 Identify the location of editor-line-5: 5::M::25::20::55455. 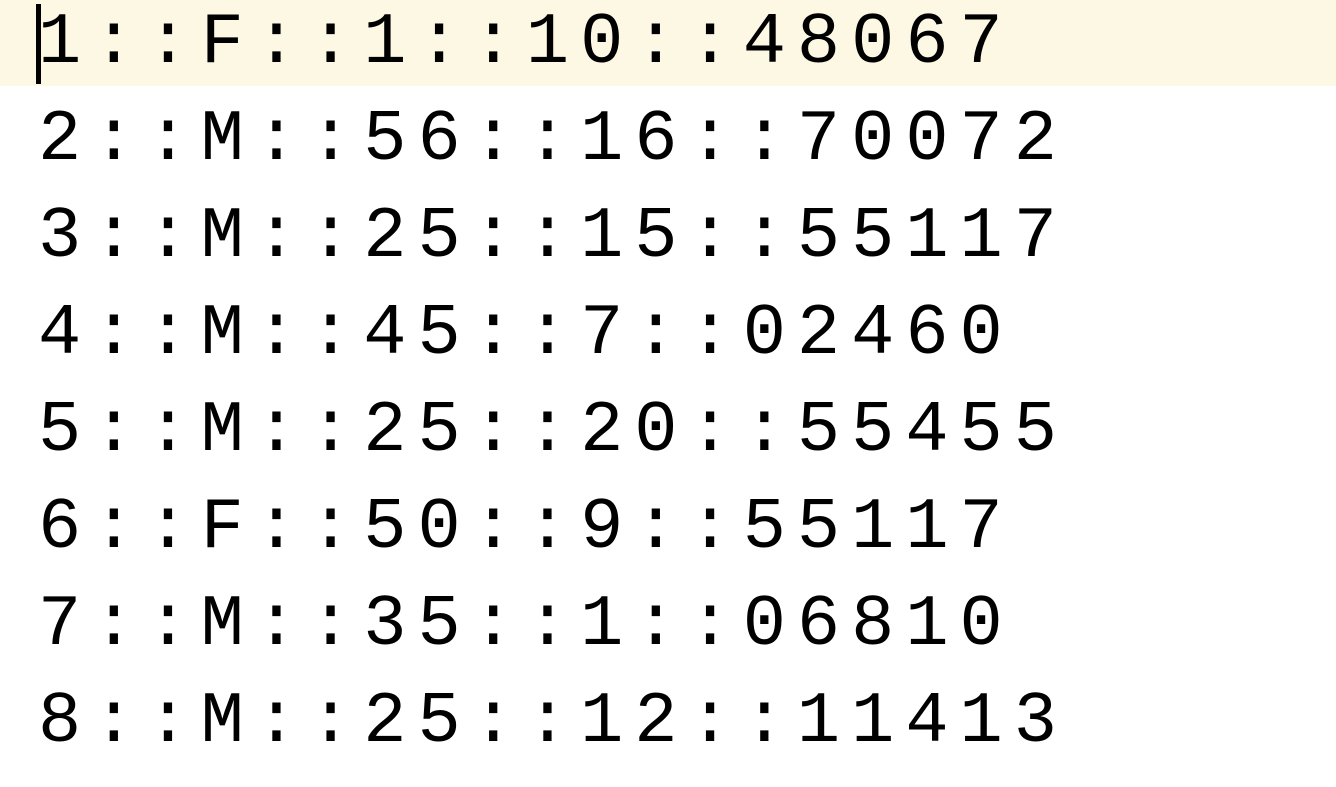
(668, 431).